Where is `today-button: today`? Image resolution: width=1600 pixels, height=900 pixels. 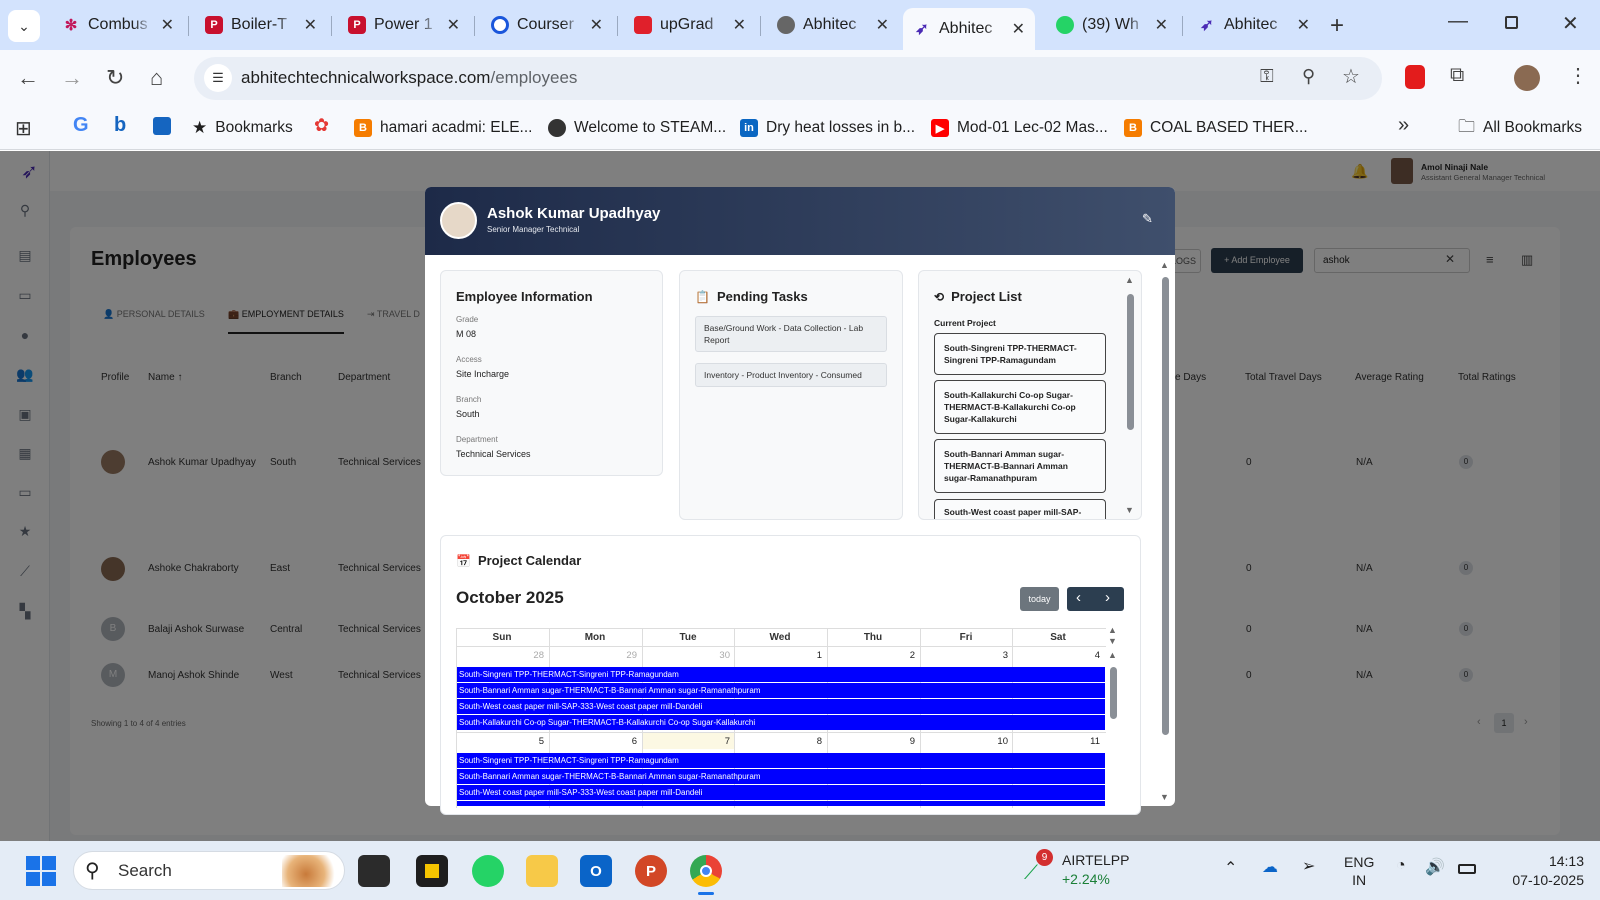 today-button: today is located at coordinates (1039, 599).